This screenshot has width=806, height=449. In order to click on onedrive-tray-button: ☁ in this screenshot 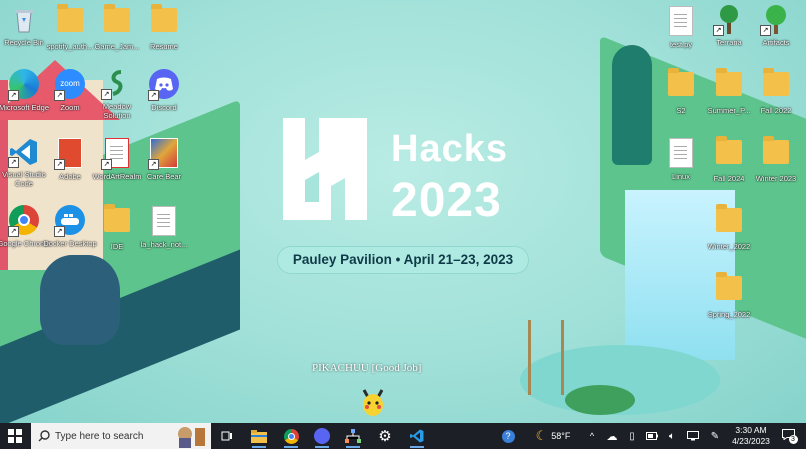, I will do `click(612, 436)`.